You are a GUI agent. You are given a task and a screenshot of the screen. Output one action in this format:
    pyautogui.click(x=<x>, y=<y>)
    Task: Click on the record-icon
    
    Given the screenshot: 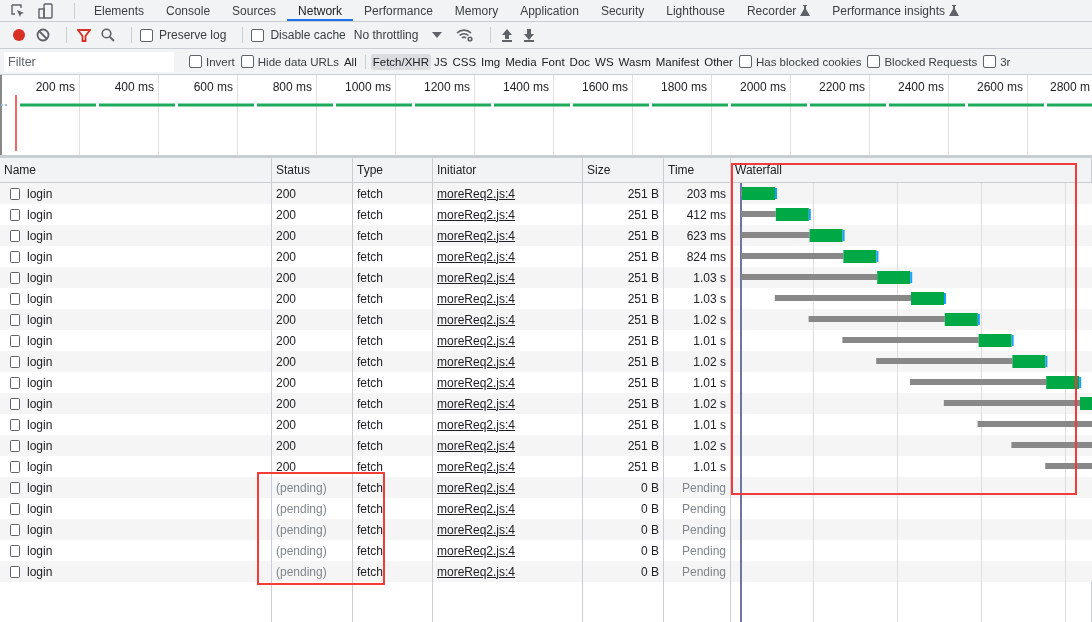 What is the action you would take?
    pyautogui.click(x=19, y=35)
    